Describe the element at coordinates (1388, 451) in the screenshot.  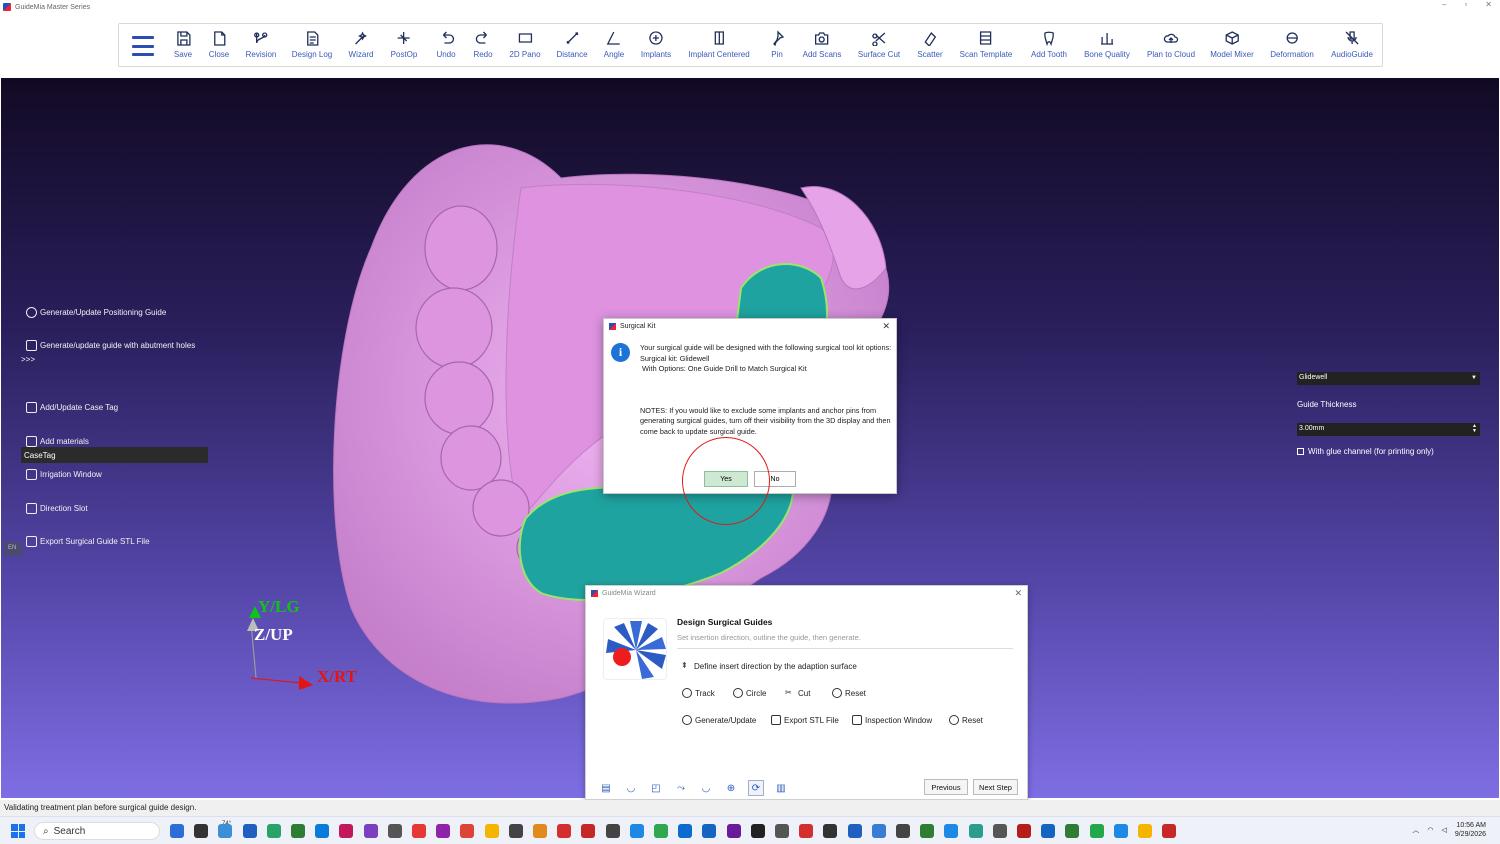
I see `glue-channel-checkbox: With glue channel (for printing only)` at that location.